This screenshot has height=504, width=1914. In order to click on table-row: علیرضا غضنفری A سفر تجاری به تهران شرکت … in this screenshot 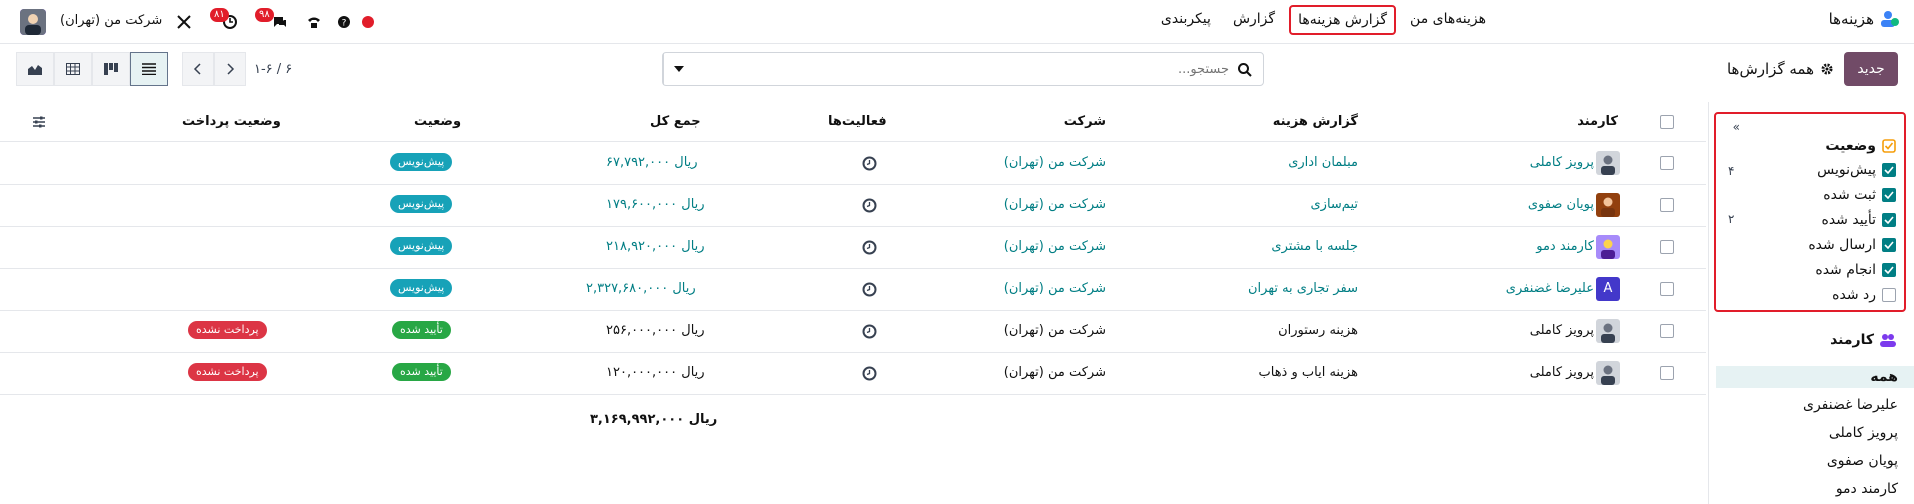, I will do `click(853, 290)`.